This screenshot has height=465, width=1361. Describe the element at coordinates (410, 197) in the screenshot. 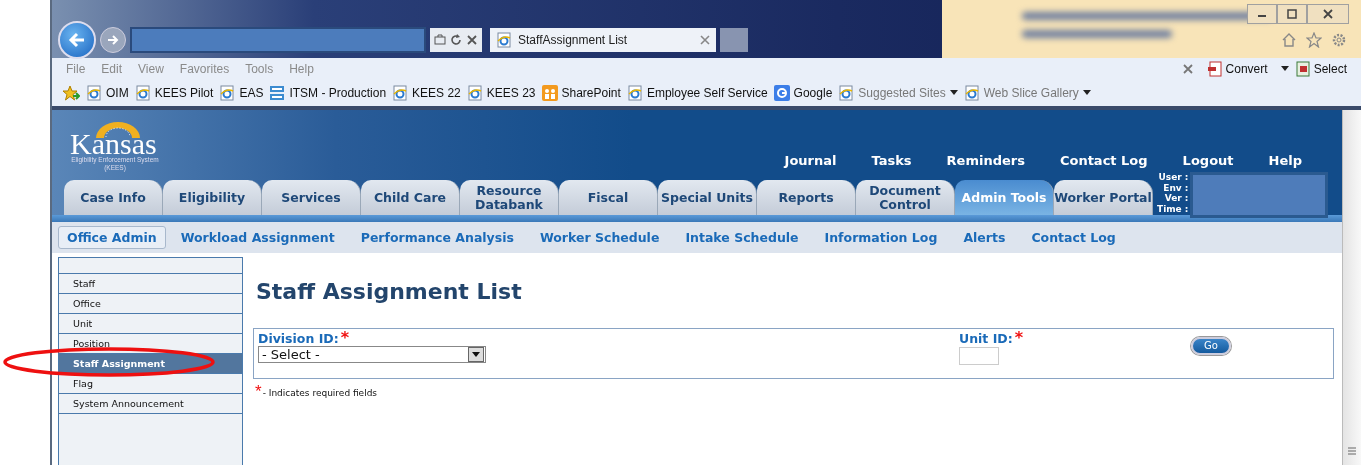

I see `nav-tab: Child Care` at that location.